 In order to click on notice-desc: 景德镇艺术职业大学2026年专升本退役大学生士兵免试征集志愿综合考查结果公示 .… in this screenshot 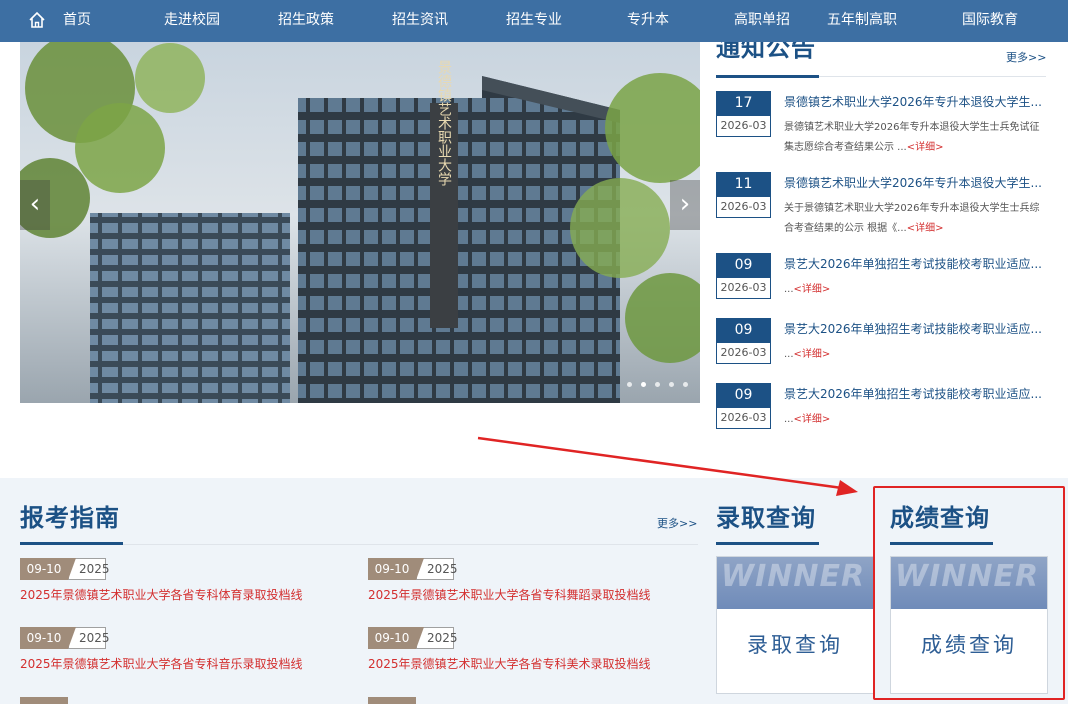, I will do `click(912, 137)`.